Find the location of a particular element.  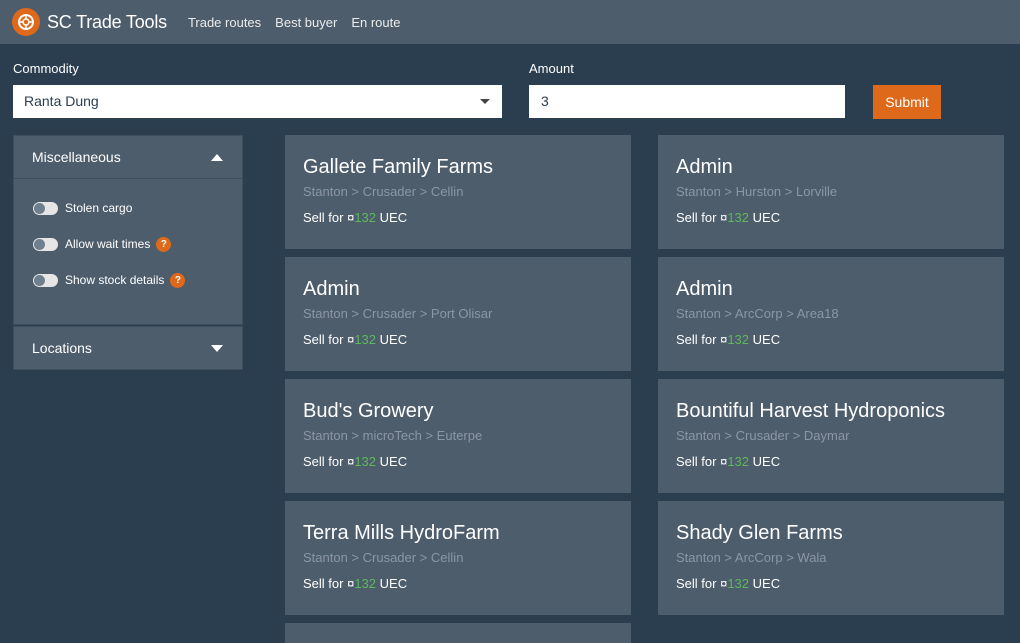

location-path: Stanton > Crusader > Port Olisar is located at coordinates (398, 313).